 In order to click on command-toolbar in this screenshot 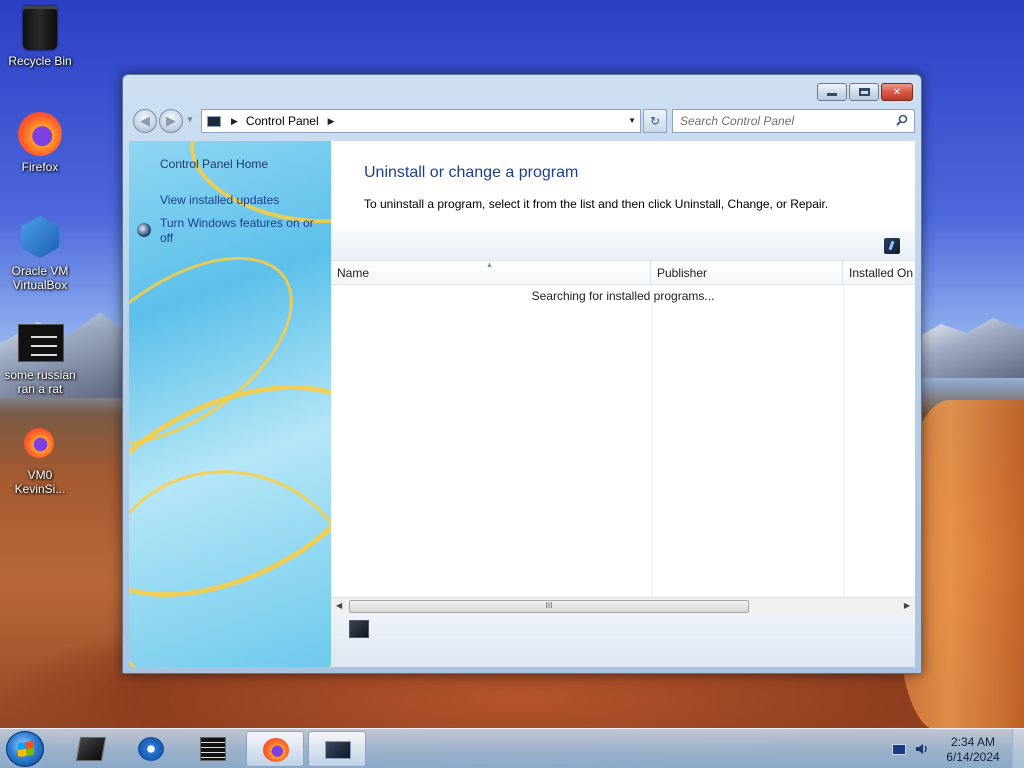, I will do `click(623, 246)`.